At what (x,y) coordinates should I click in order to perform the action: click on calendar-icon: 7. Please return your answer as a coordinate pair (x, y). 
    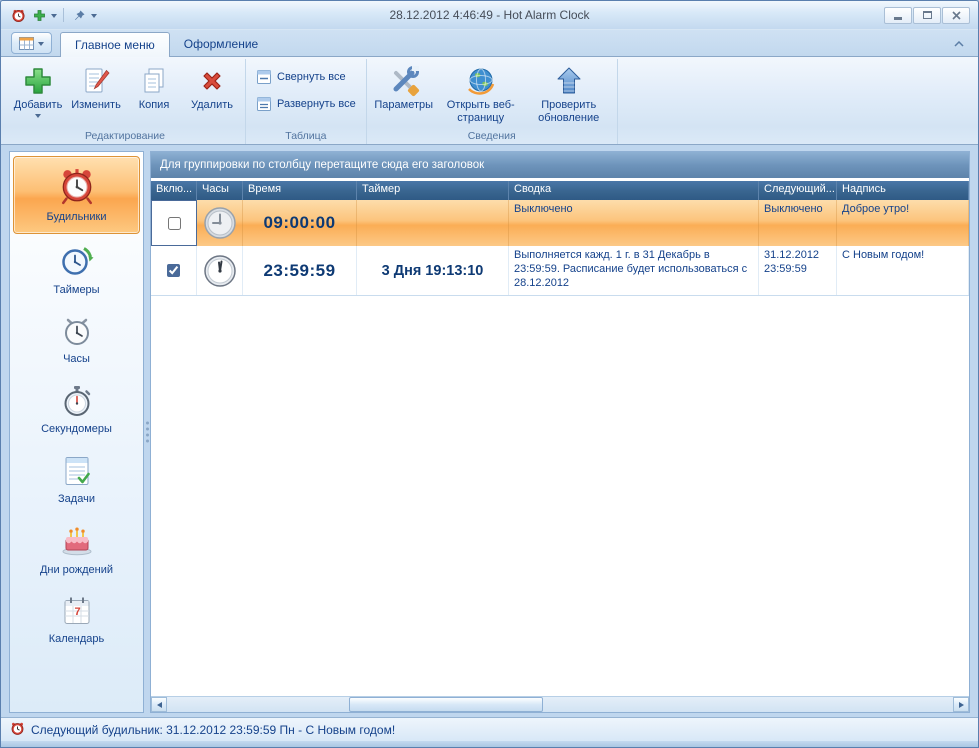
    Looking at the image, I should click on (77, 612).